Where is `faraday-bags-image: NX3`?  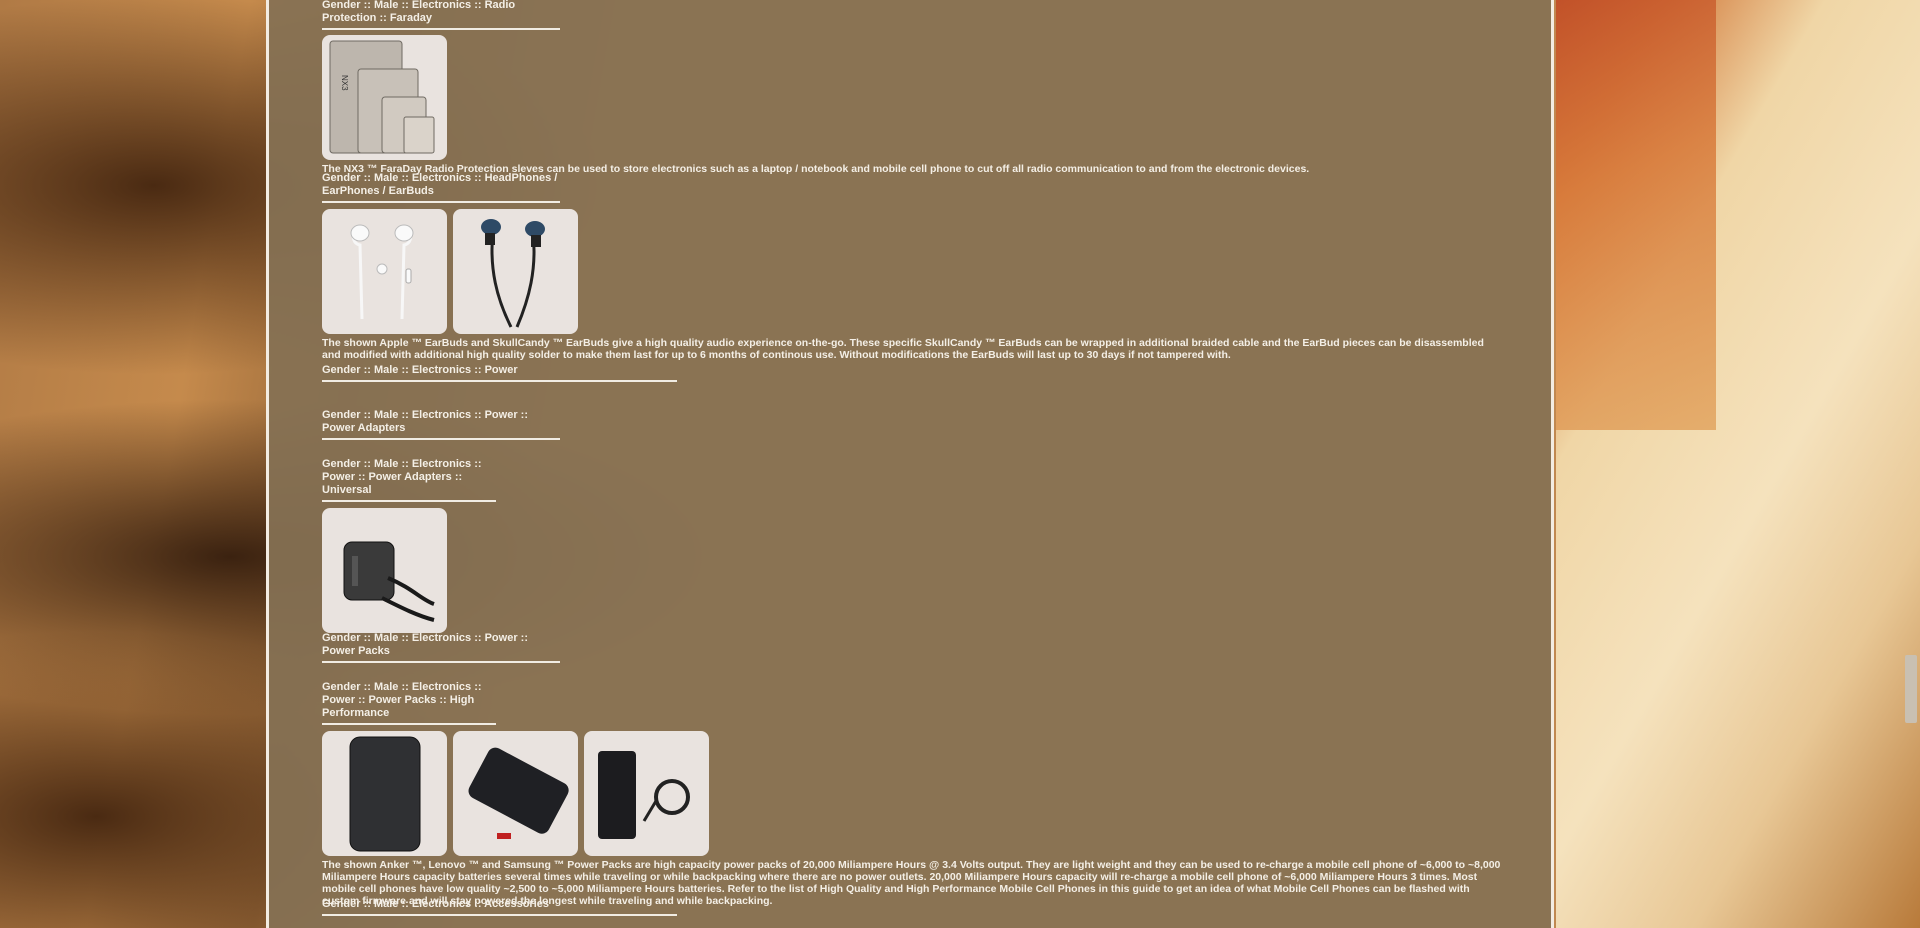
faraday-bags-image: NX3 is located at coordinates (384, 97).